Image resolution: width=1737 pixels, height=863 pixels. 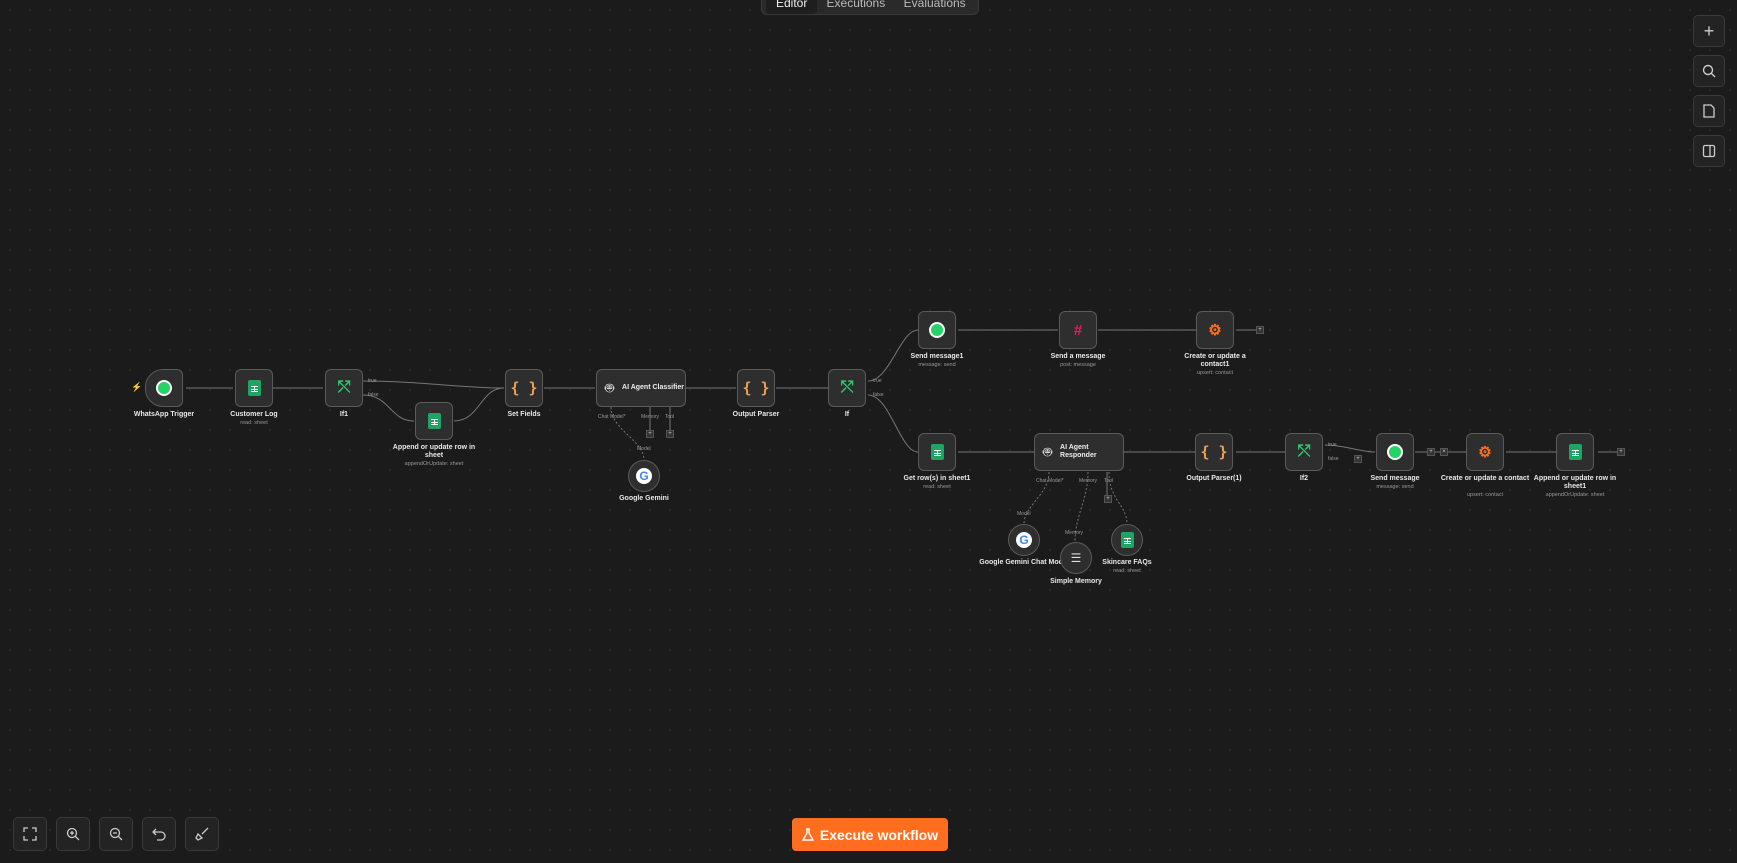 I want to click on execute-label: Execute workflow, so click(x=879, y=834).